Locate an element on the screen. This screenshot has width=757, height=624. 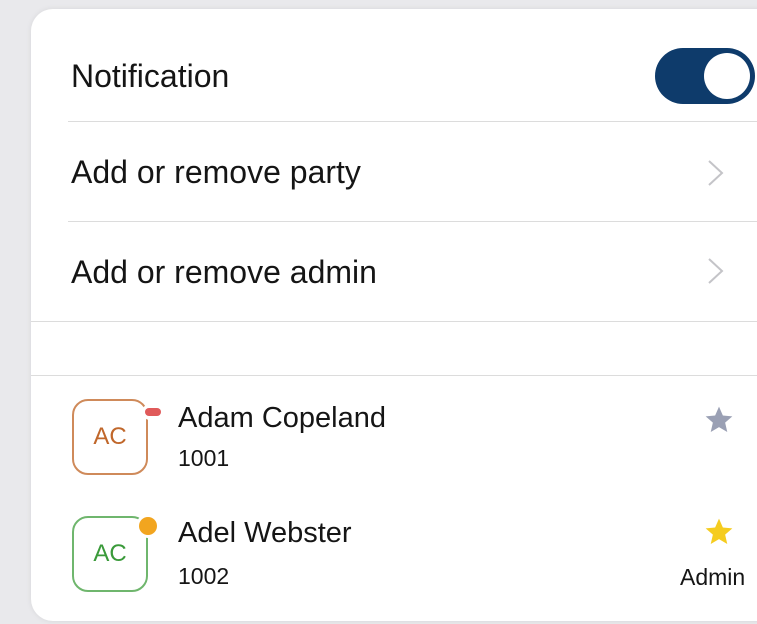
status-away-indicator is located at coordinates (148, 526).